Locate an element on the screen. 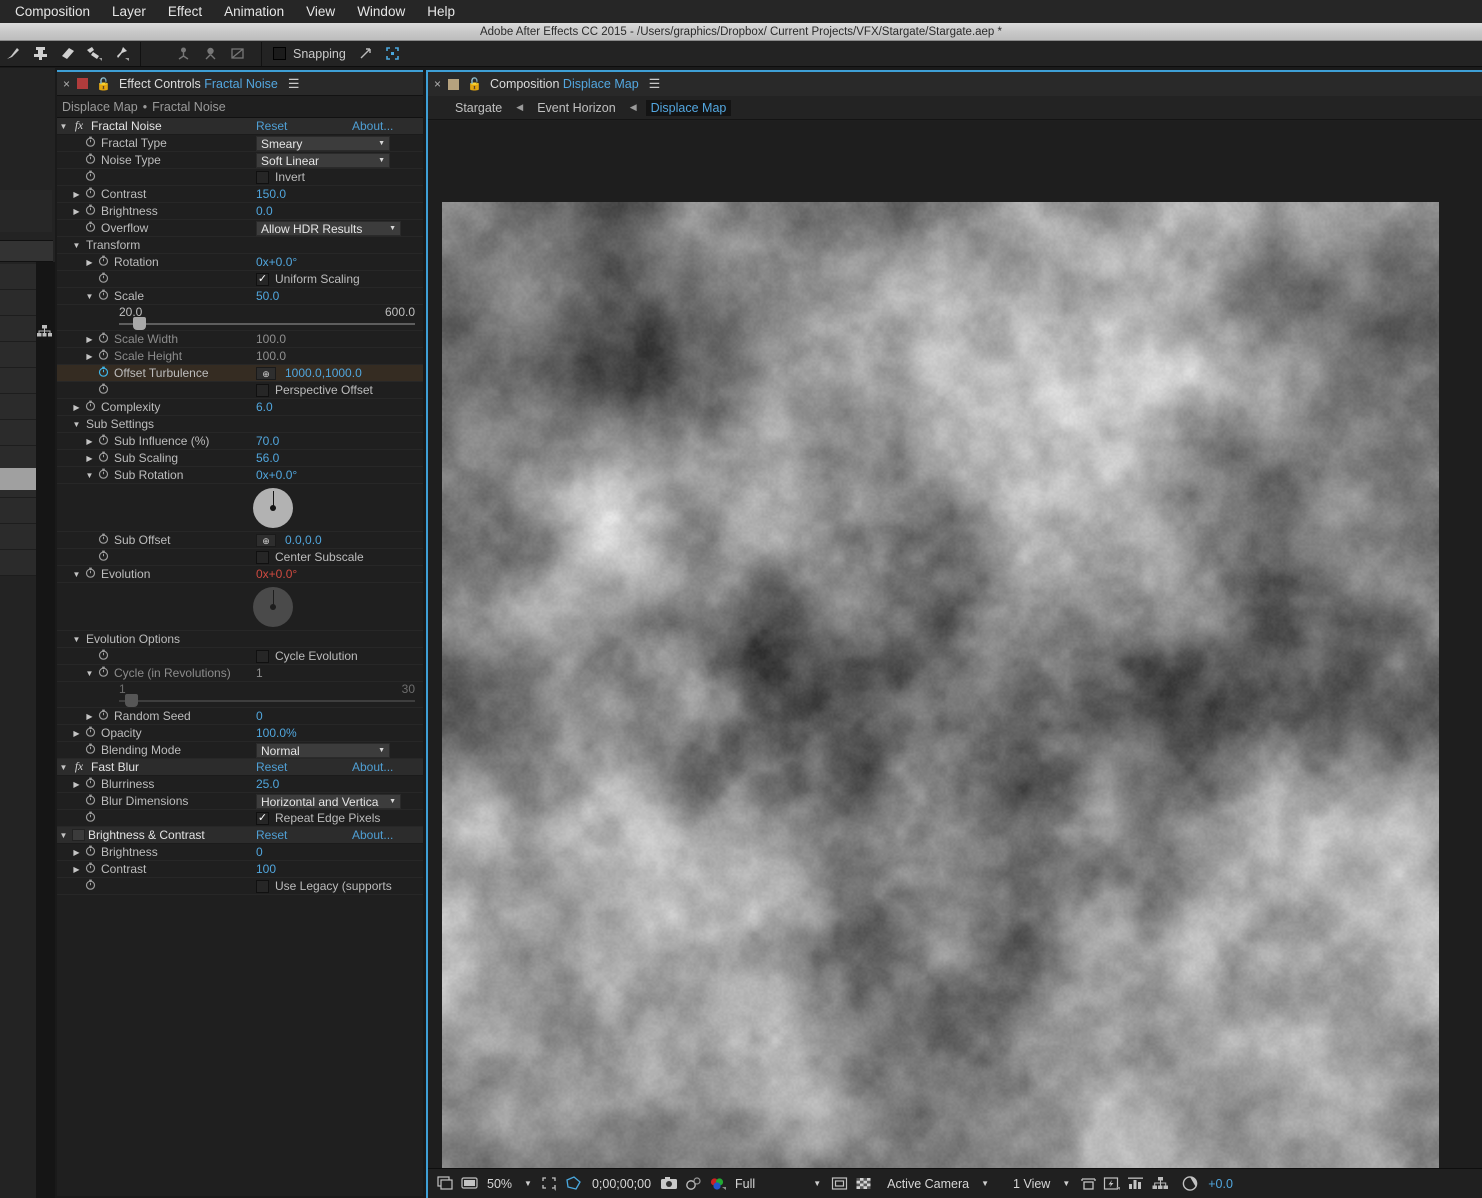  property-value: 100.0 is located at coordinates (271, 339).